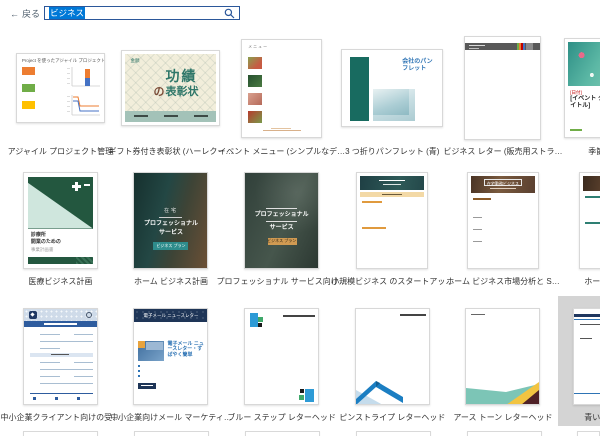  I want to click on pinstripe-ribbon, so click(379, 392).